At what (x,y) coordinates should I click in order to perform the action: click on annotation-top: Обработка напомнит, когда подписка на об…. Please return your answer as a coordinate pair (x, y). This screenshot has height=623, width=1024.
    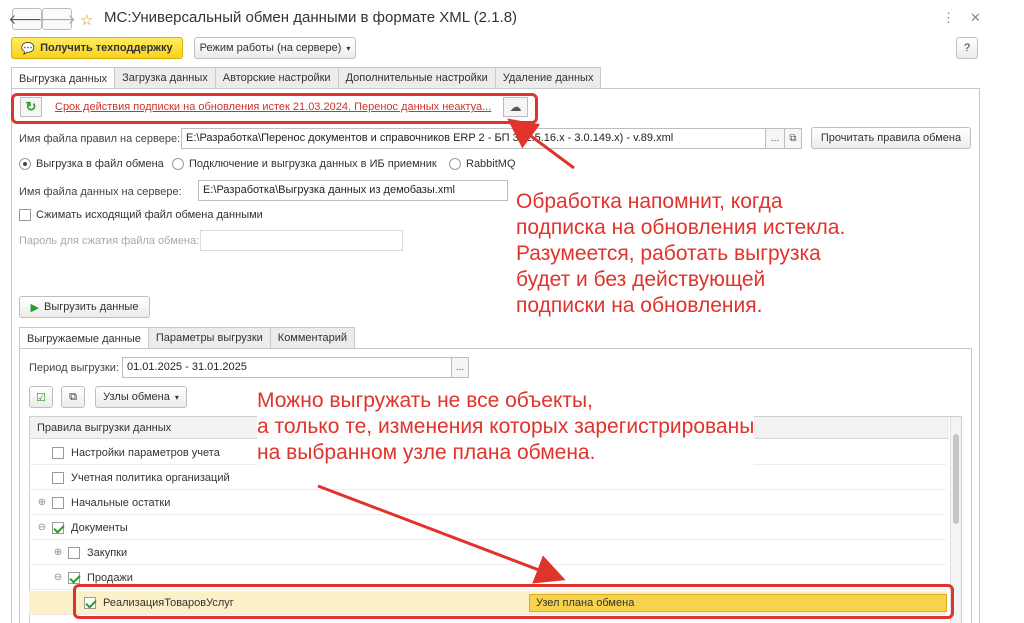
    Looking at the image, I should click on (681, 253).